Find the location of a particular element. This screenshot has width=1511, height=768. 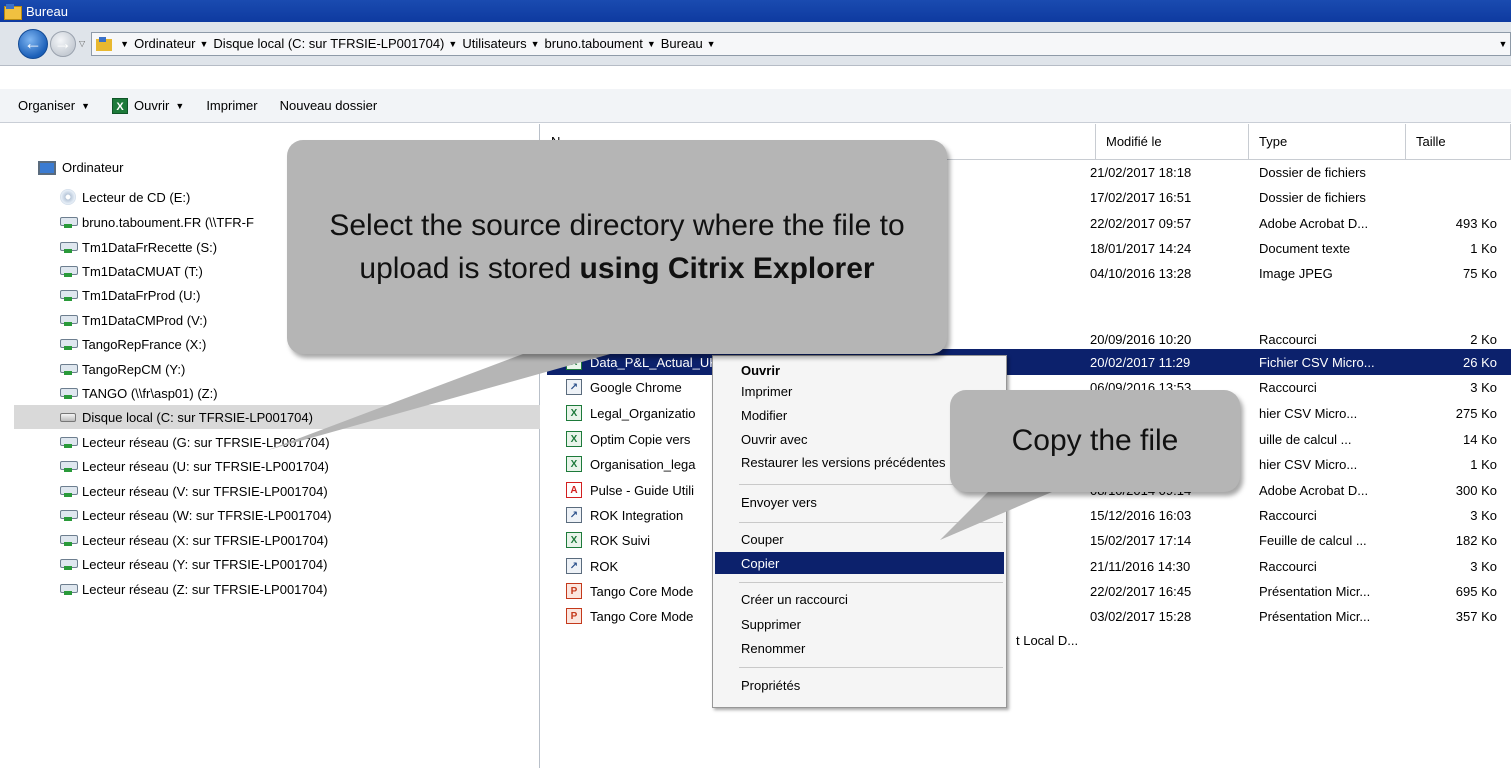

tree-item-label: Lecteur réseau (W: sur TFRSIE-LP001704) is located at coordinates (207, 515).